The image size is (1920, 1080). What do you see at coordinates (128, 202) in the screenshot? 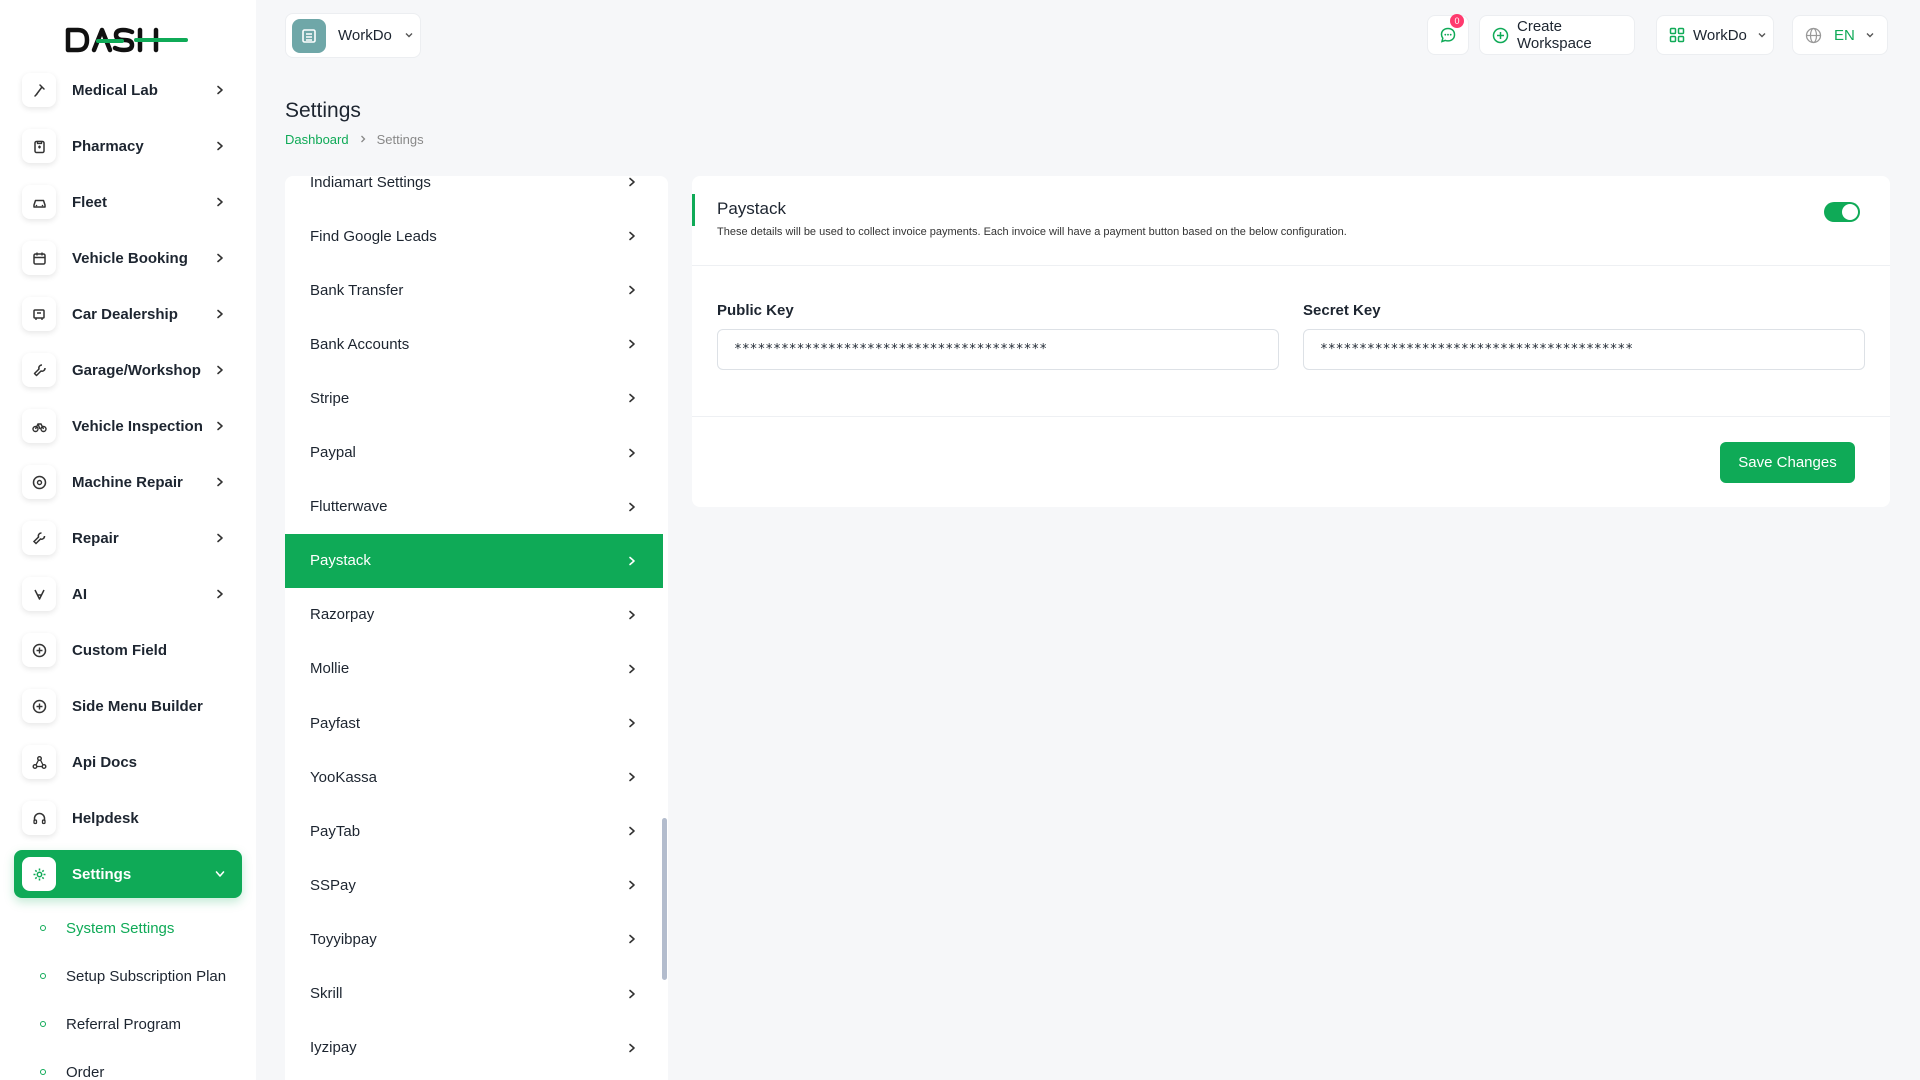
I see `sidebar-item-fleet: Fleet` at bounding box center [128, 202].